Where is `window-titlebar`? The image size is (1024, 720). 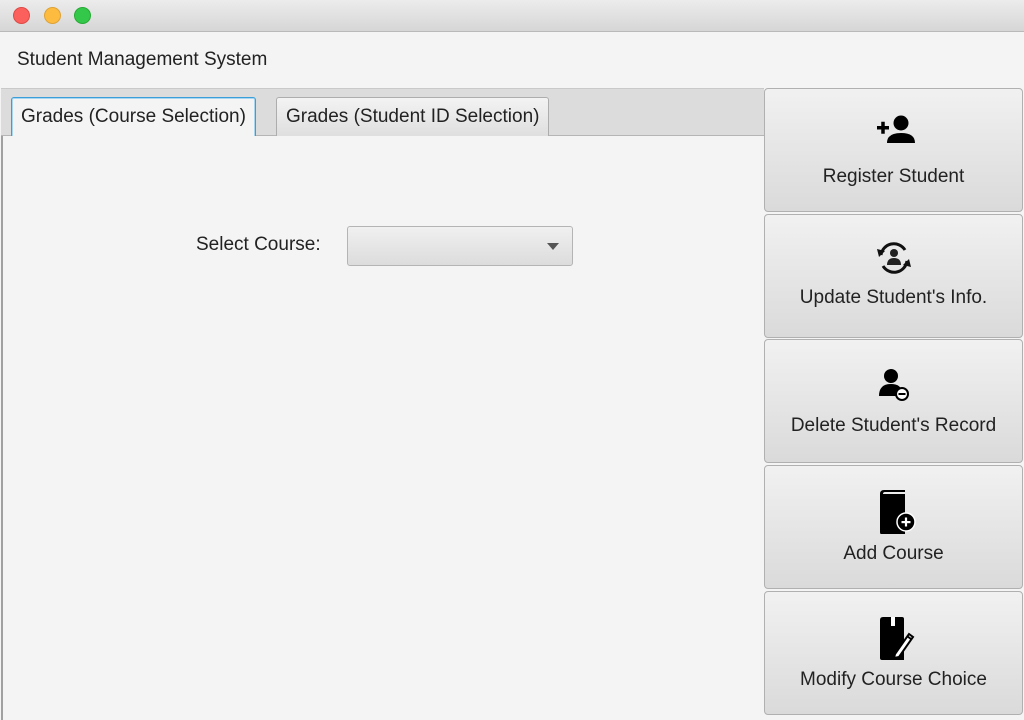 window-titlebar is located at coordinates (512, 16).